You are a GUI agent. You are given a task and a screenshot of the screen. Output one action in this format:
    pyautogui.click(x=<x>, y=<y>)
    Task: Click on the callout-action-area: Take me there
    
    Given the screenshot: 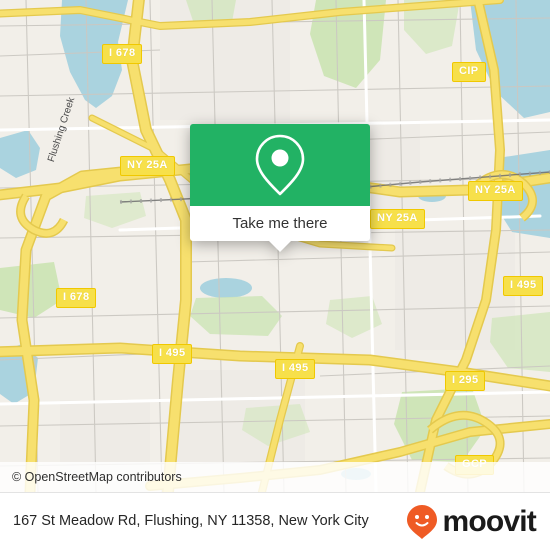 What is the action you would take?
    pyautogui.click(x=280, y=229)
    